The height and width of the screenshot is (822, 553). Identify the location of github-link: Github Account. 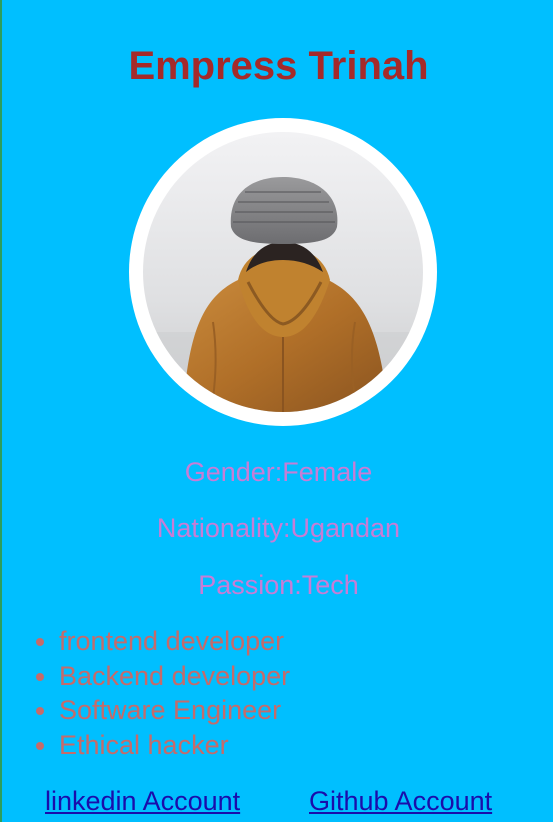
(400, 801).